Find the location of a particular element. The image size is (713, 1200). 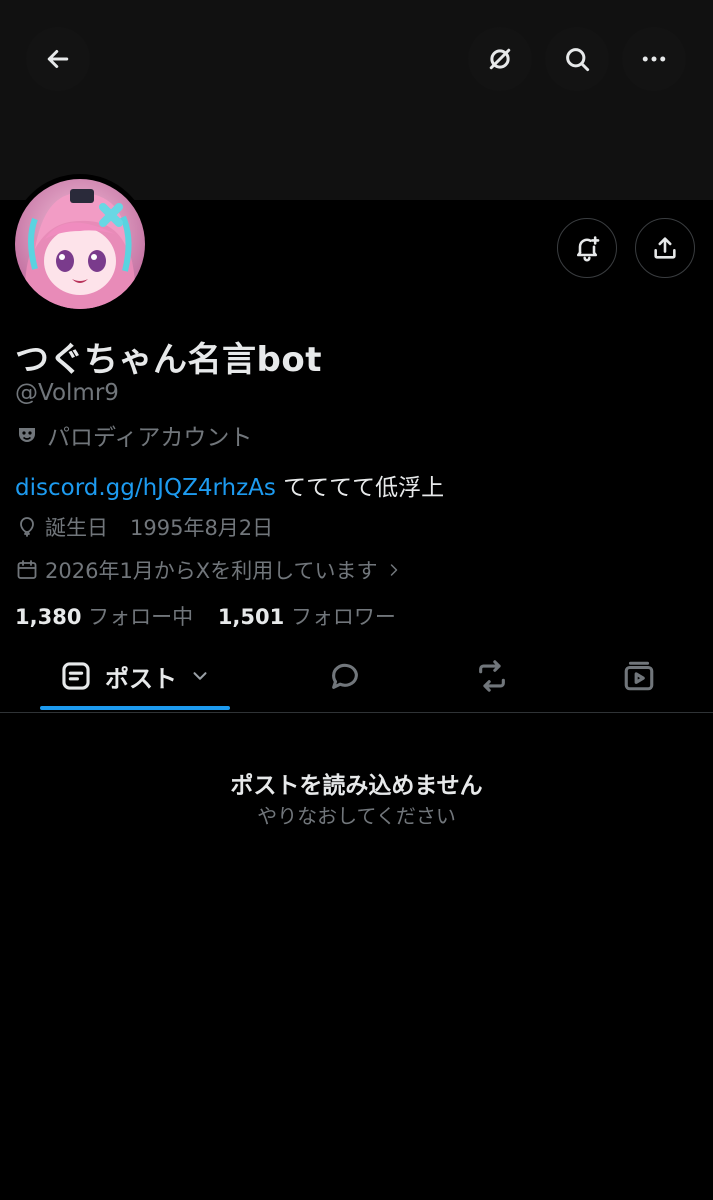

chevron-right-icon is located at coordinates (393, 570).